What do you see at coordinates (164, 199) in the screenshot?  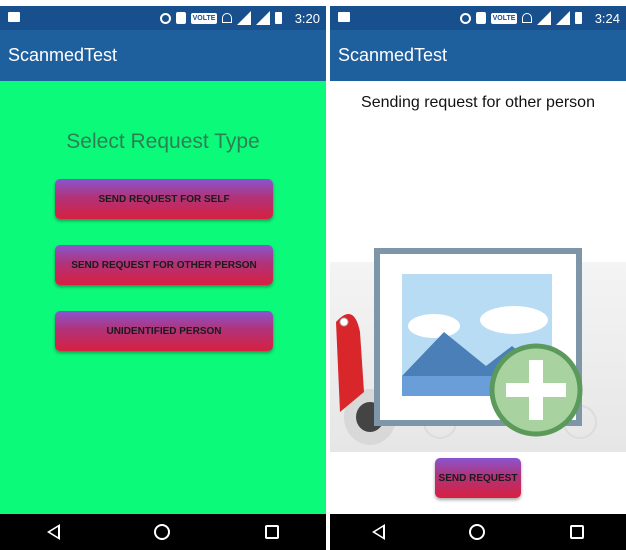 I see `send-request-self-button: SEND REQUEST FOR SELF` at bounding box center [164, 199].